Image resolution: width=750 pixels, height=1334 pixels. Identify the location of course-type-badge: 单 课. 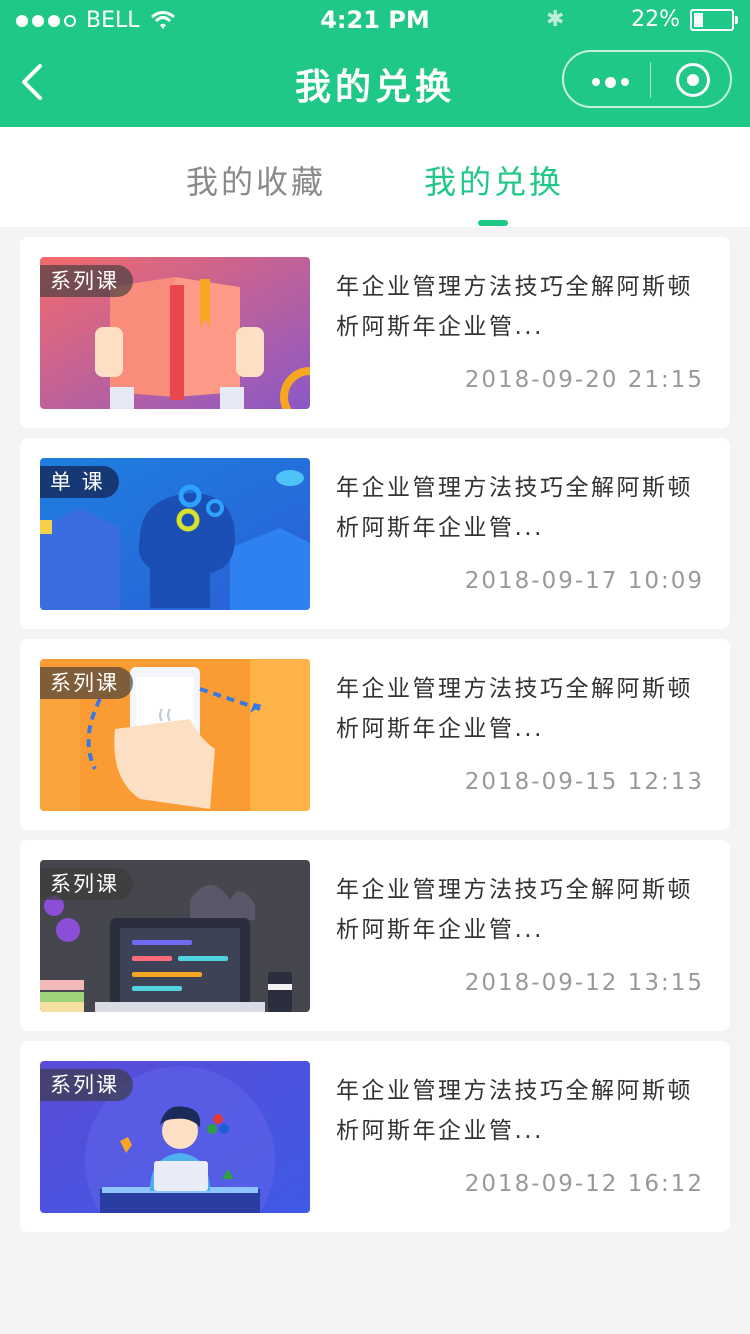
(79, 482).